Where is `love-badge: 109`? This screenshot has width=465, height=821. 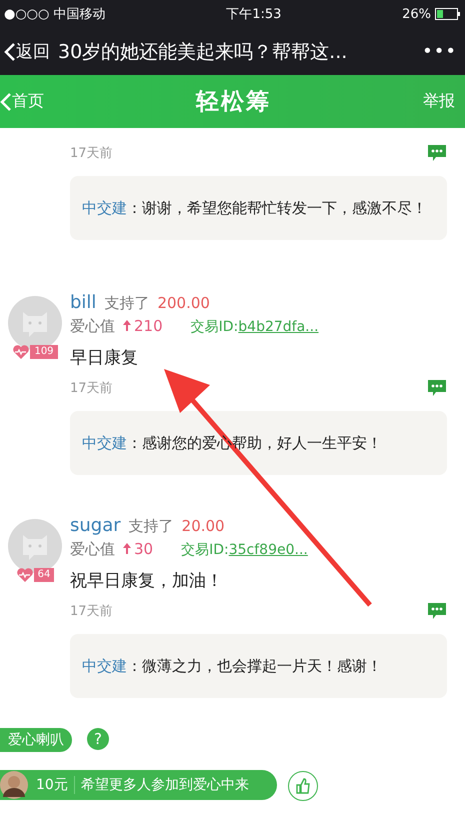
love-badge: 109 is located at coordinates (44, 352).